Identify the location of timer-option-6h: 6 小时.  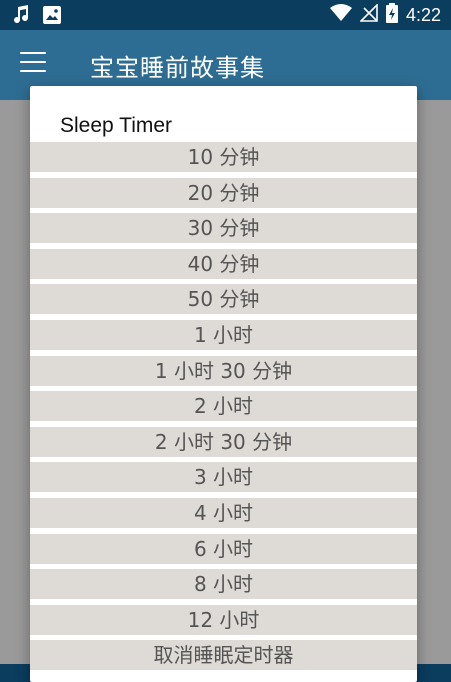
(223, 548).